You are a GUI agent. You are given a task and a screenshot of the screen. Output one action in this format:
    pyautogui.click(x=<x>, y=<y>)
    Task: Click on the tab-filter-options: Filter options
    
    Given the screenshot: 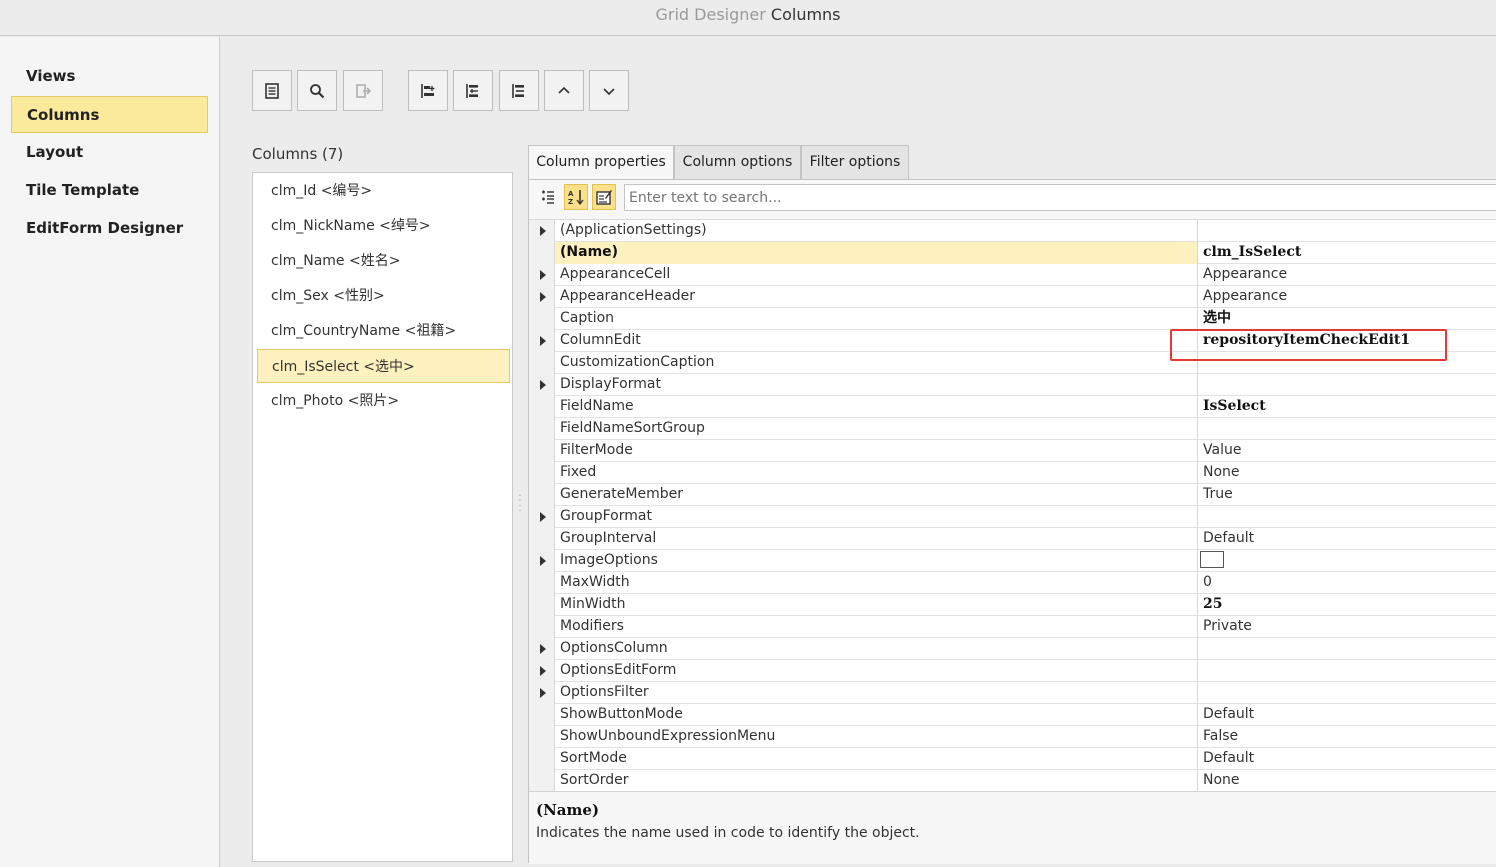 What is the action you would take?
    pyautogui.click(x=855, y=162)
    